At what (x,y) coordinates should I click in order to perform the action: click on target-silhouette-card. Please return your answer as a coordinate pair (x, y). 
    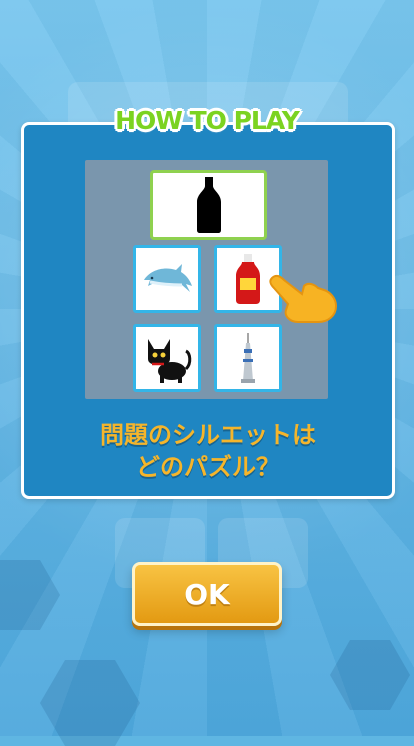
    Looking at the image, I should click on (208, 205).